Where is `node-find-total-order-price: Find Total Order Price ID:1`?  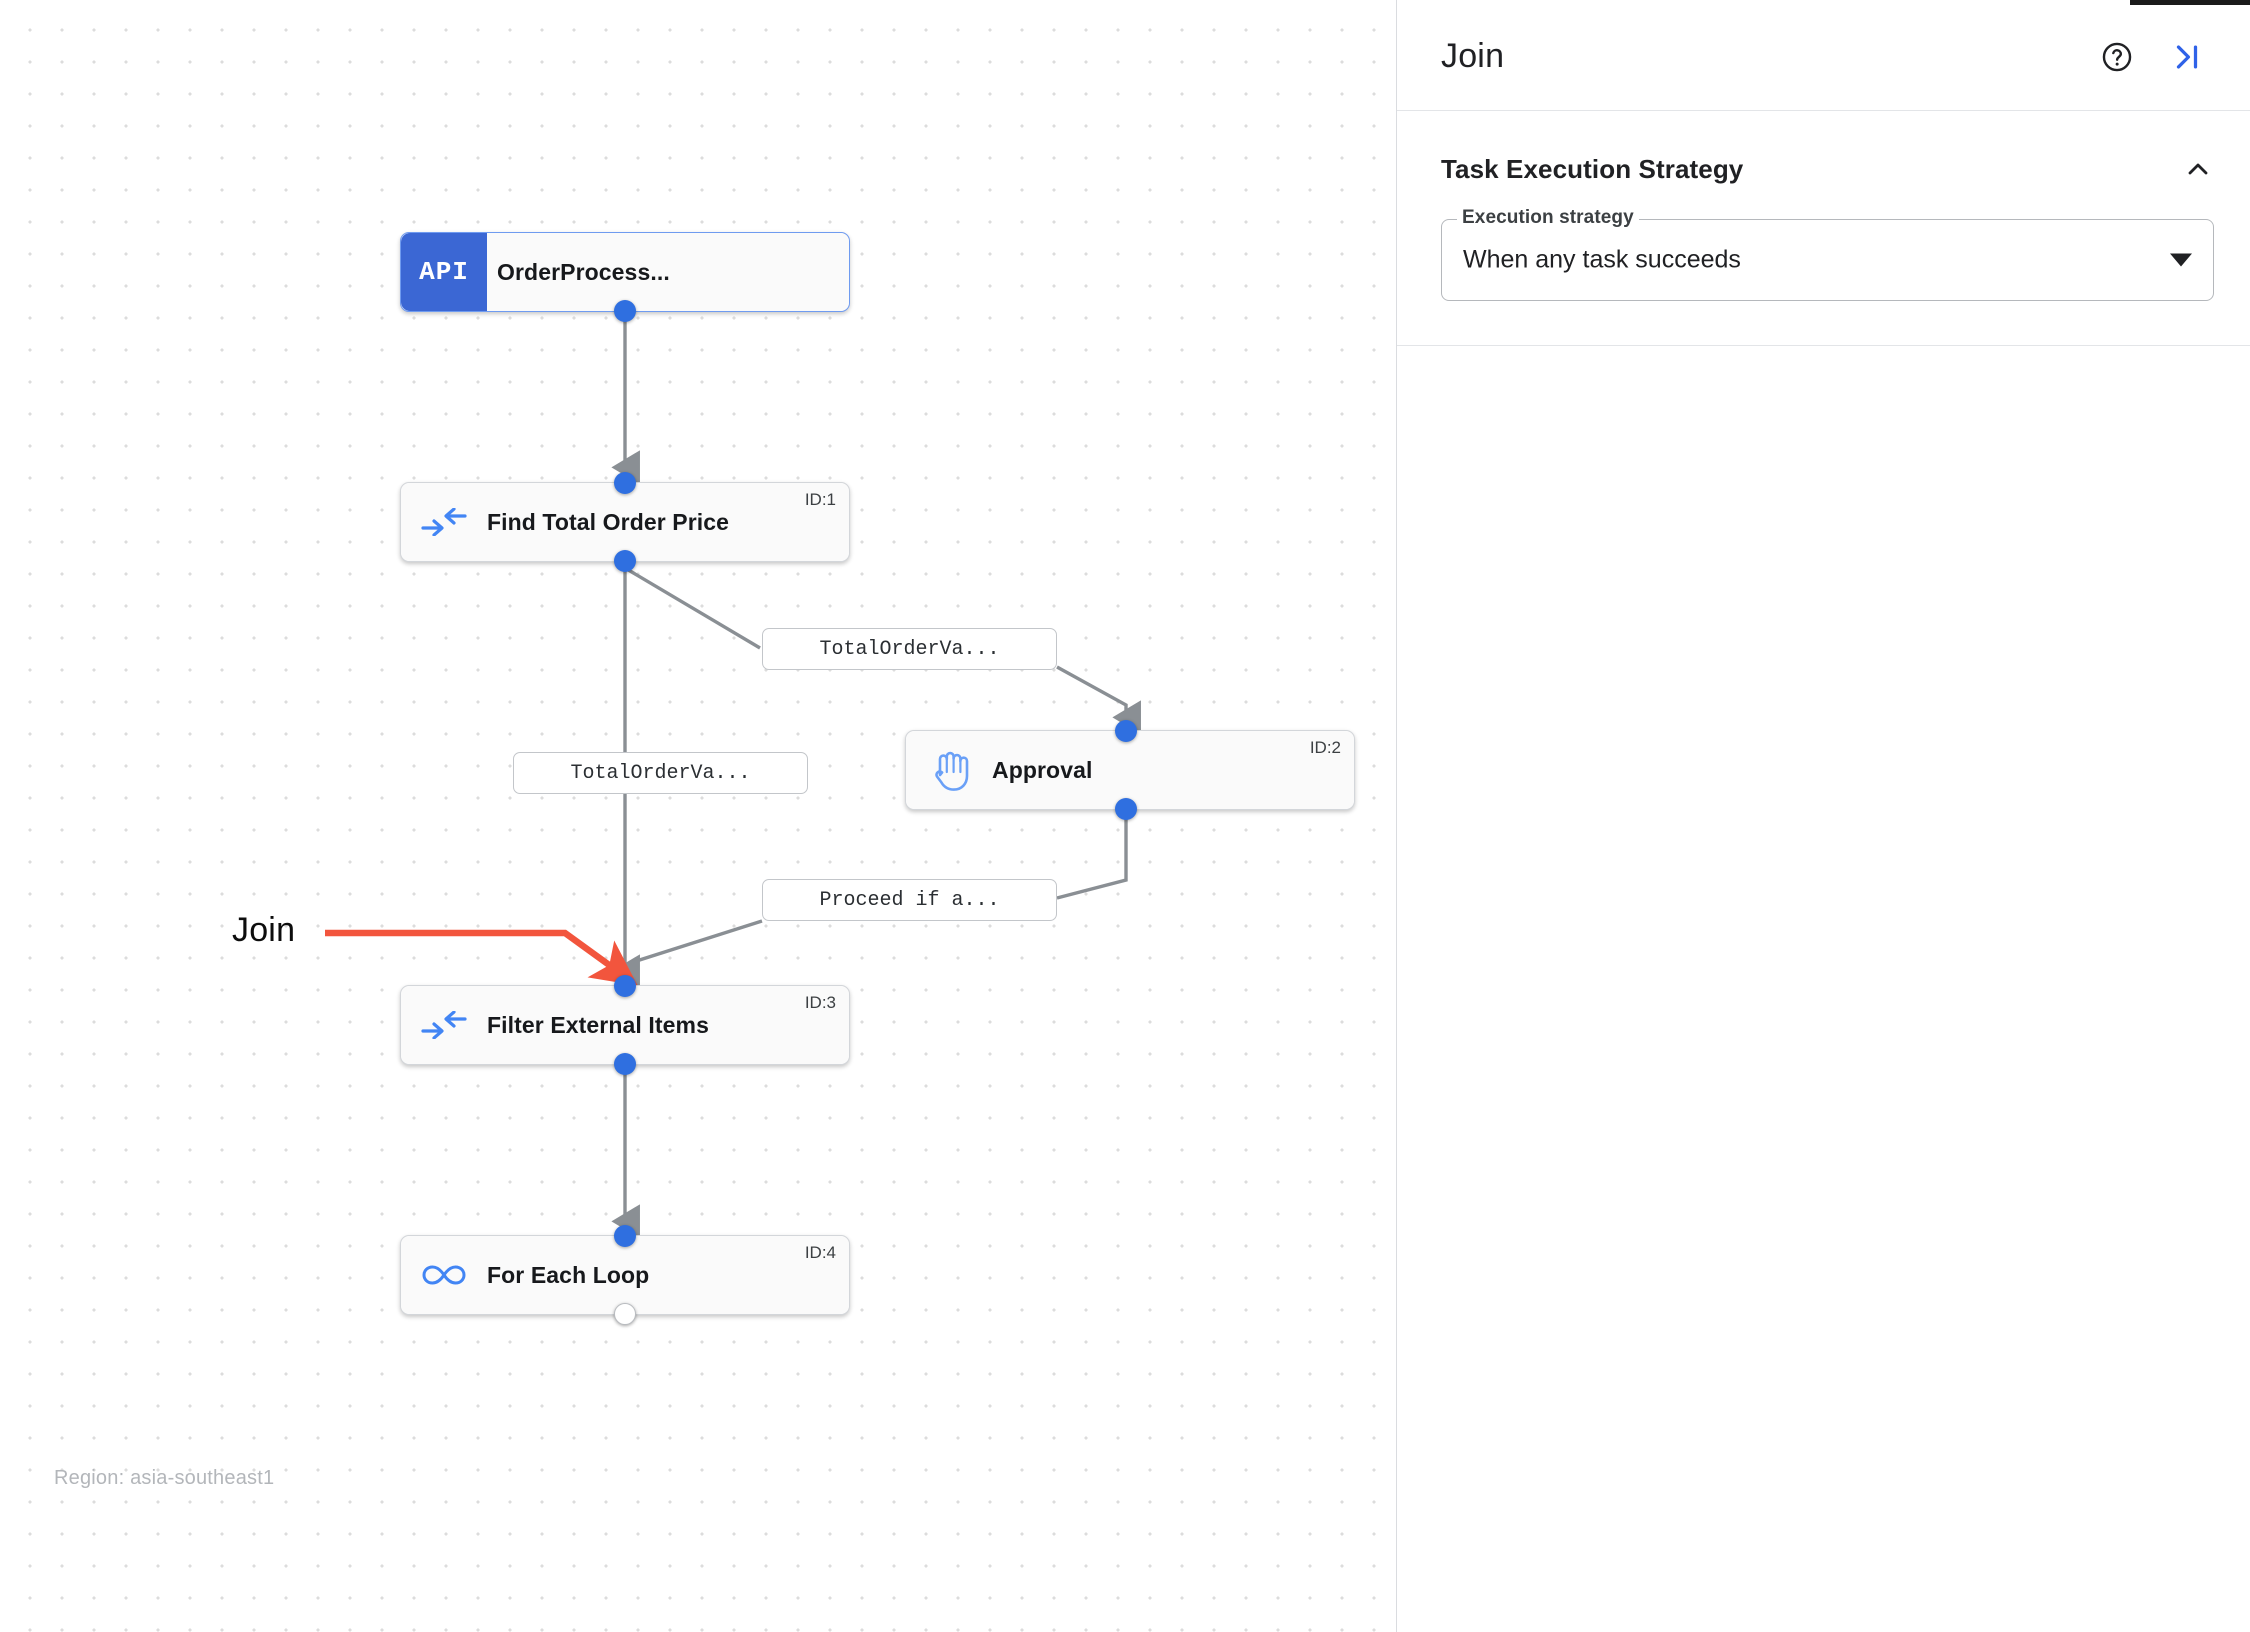
node-find-total-order-price: Find Total Order Price ID:1 is located at coordinates (625, 522).